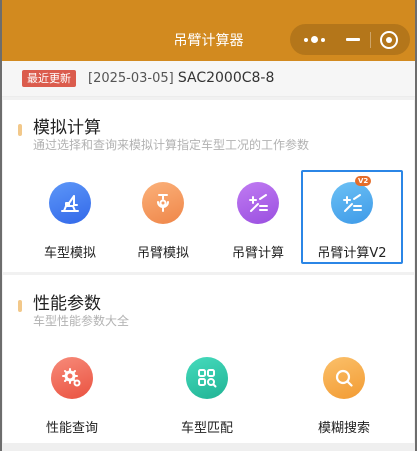 The width and height of the screenshot is (417, 451). I want to click on tile-label: 性能查询, so click(71, 428).